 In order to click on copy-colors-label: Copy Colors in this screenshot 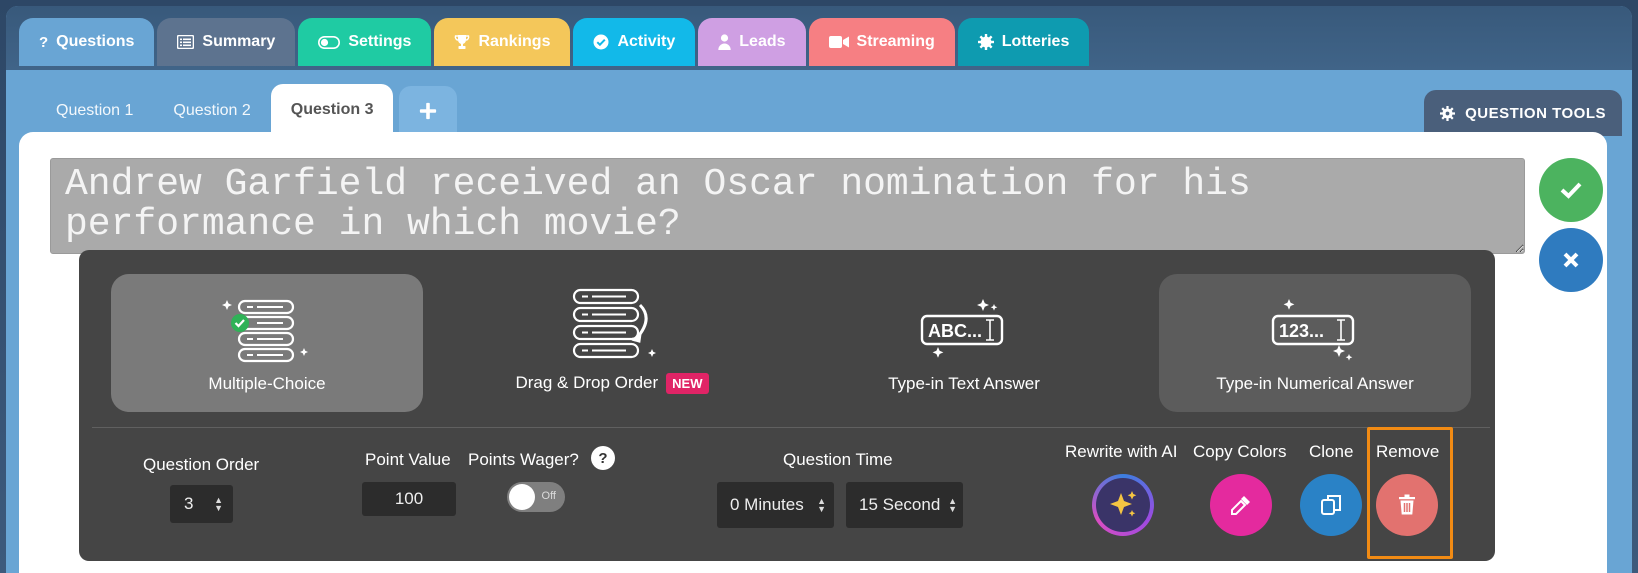, I will do `click(1240, 451)`.